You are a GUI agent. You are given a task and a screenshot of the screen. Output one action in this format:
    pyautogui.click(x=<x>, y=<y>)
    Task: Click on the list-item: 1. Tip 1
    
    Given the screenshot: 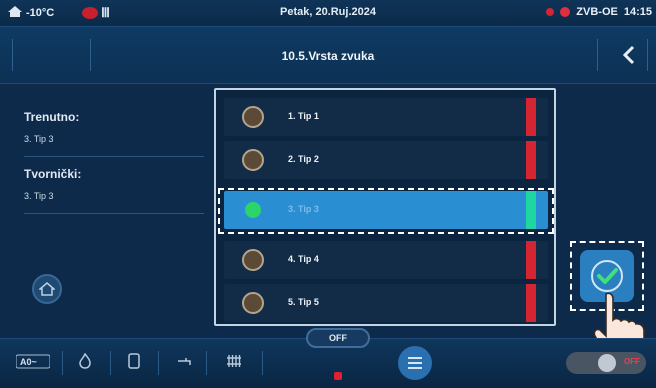 What is the action you would take?
    pyautogui.click(x=386, y=117)
    